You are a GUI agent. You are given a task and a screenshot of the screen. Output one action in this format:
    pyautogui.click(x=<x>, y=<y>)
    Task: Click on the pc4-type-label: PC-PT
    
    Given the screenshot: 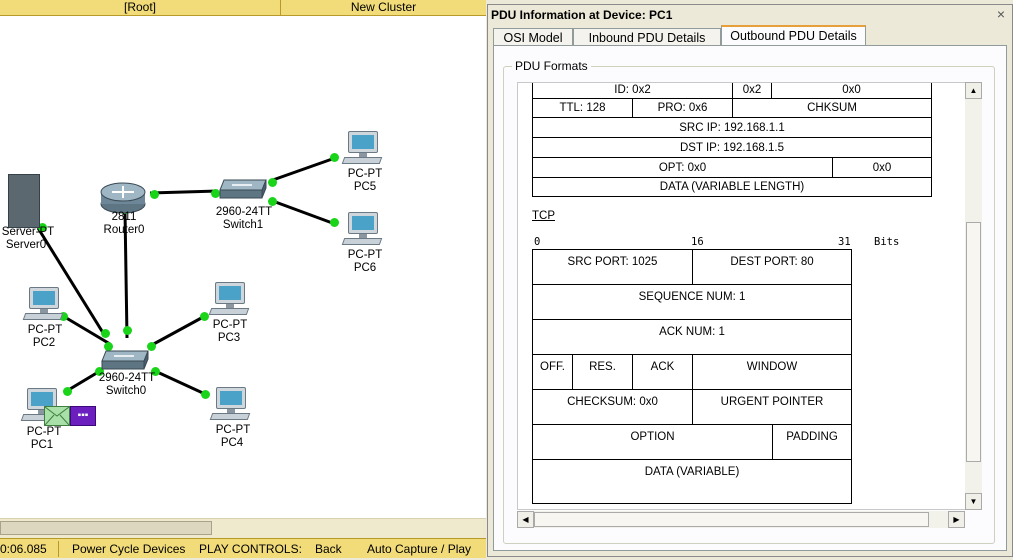 What is the action you would take?
    pyautogui.click(x=233, y=430)
    